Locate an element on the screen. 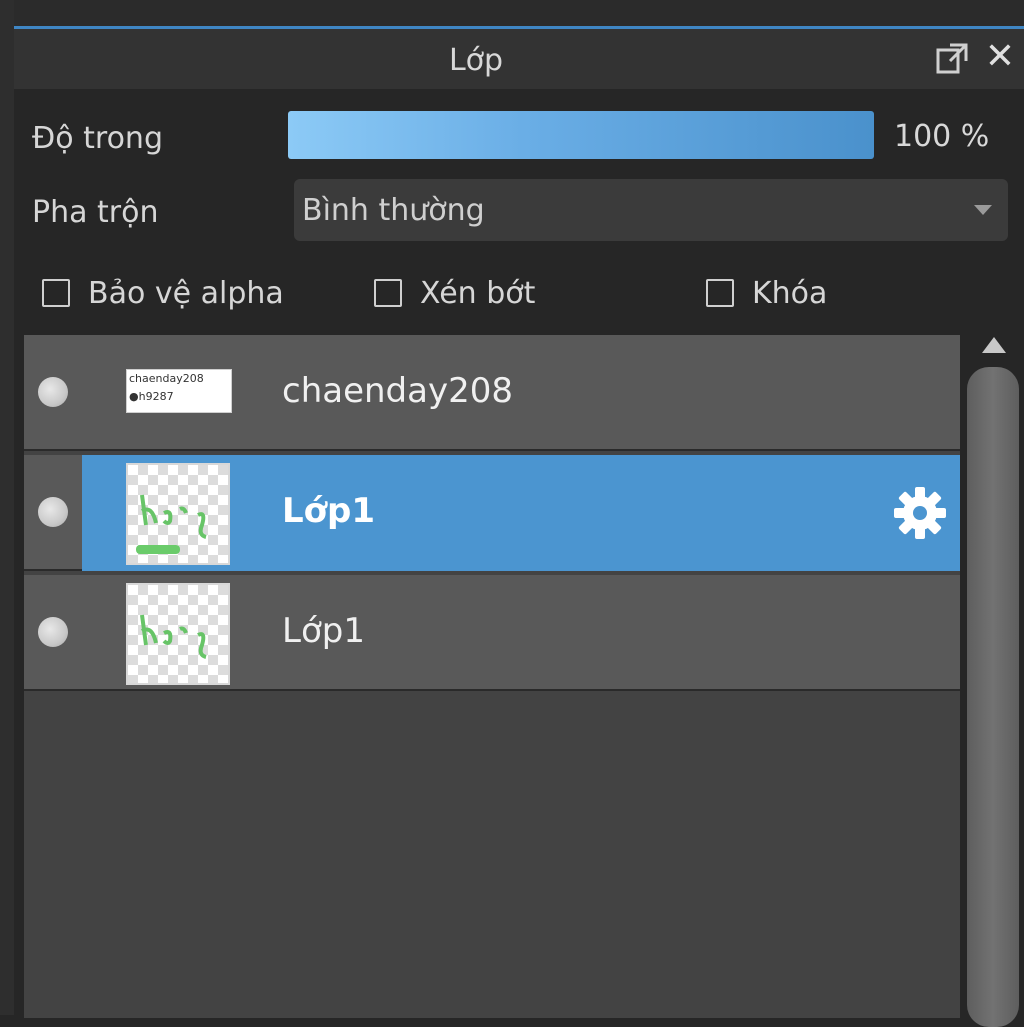 This screenshot has width=1024, height=1027. left-edge is located at coordinates (7, 507).